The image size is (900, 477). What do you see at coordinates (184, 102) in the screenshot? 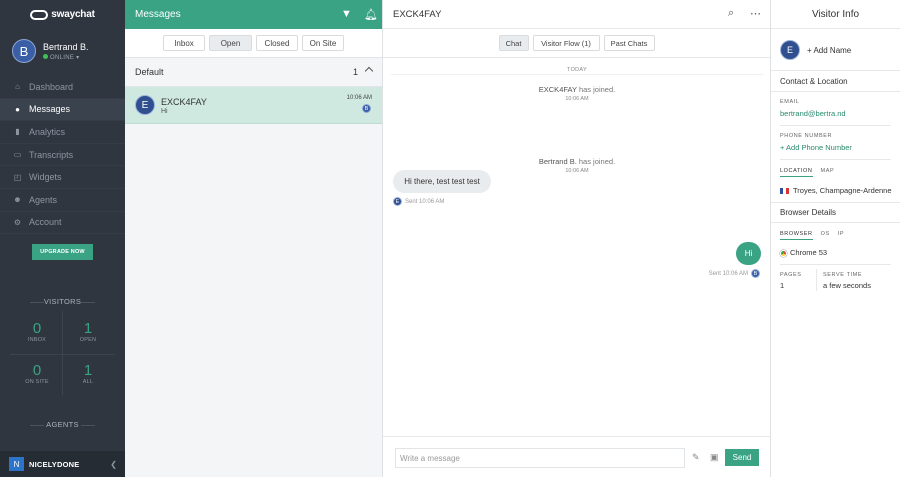
I see `conversation-name: EXCK4FAY` at bounding box center [184, 102].